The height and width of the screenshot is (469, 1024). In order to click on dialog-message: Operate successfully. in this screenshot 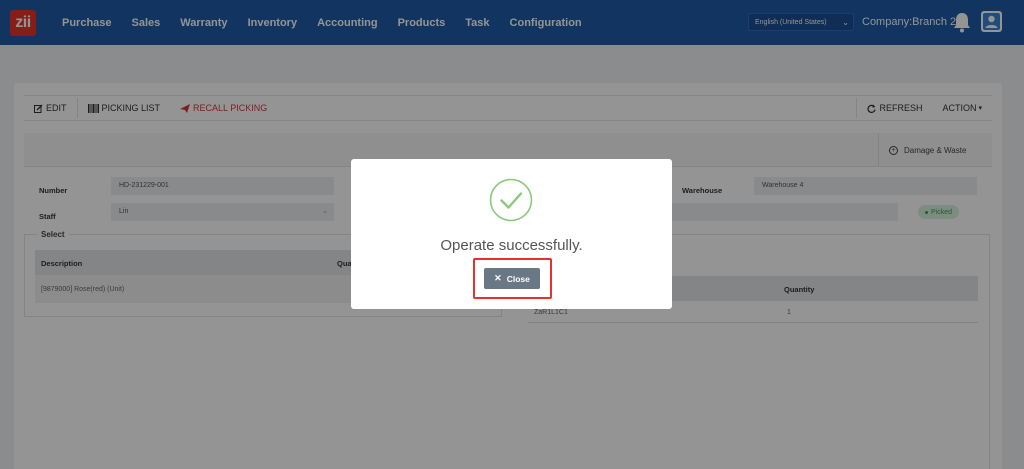, I will do `click(511, 245)`.